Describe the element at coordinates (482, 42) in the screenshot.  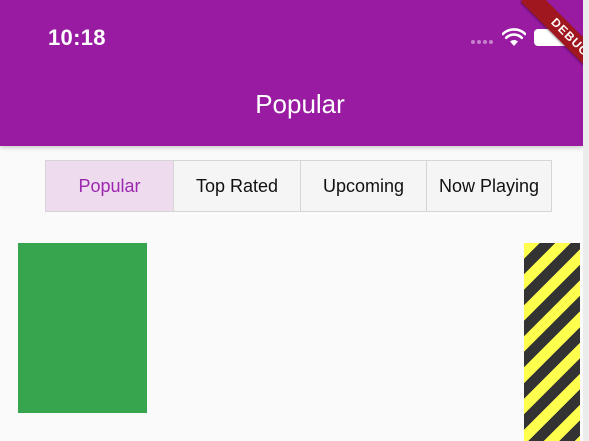
I see `signal-dots-icon` at that location.